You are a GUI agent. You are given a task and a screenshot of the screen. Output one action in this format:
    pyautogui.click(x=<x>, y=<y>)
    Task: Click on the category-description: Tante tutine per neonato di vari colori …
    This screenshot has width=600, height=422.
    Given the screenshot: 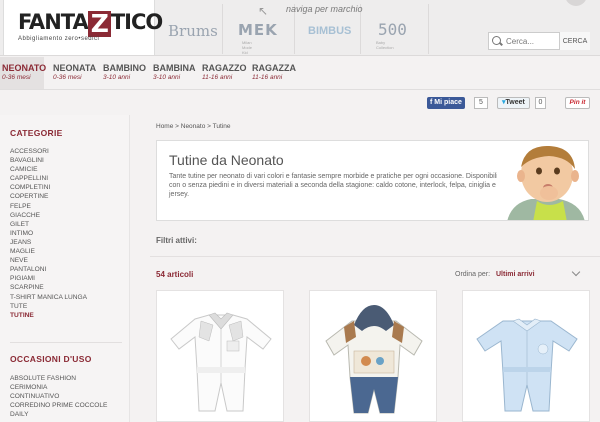 What is the action you would take?
    pyautogui.click(x=333, y=185)
    